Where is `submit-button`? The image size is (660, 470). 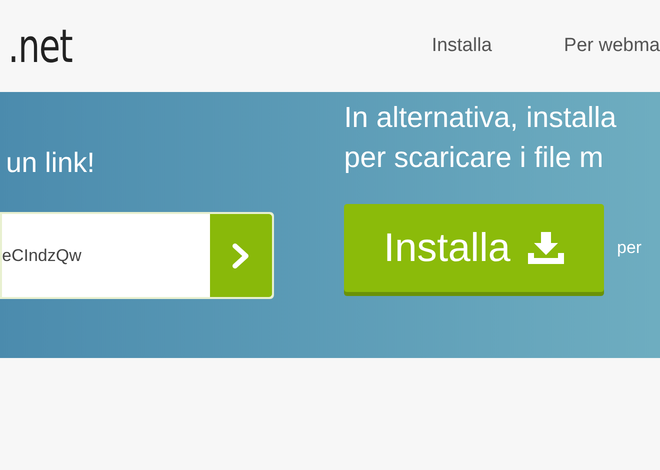
submit-button is located at coordinates (241, 255).